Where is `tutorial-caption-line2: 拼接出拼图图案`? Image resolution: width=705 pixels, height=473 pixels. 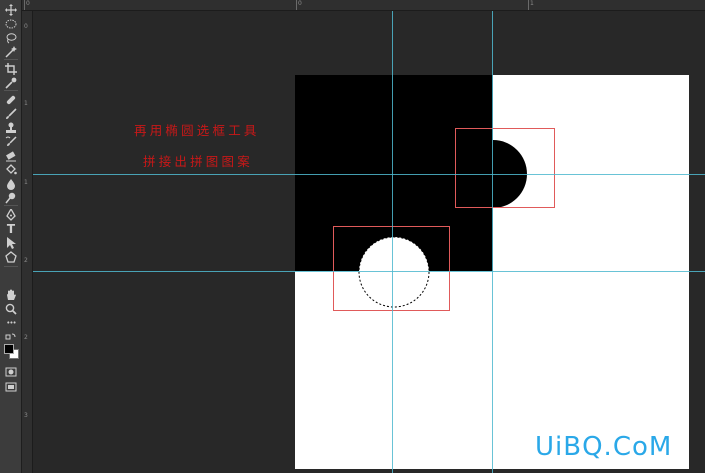 tutorial-caption-line2: 拼接出拼图图案 is located at coordinates (198, 161).